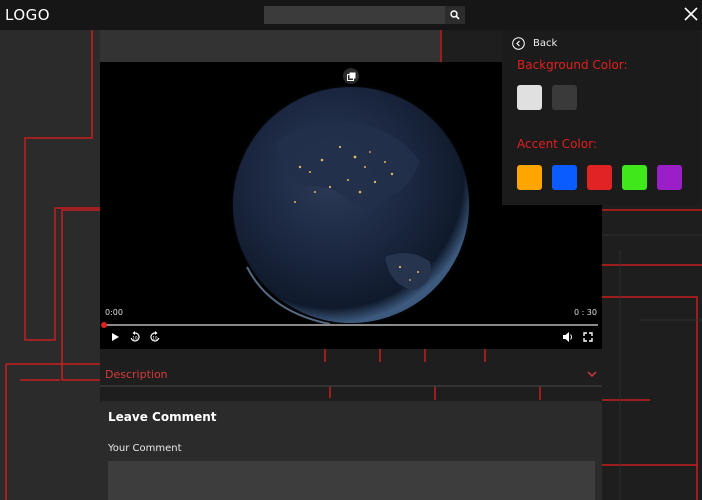 The height and width of the screenshot is (500, 702). What do you see at coordinates (545, 43) in the screenshot?
I see `back-label: Back` at bounding box center [545, 43].